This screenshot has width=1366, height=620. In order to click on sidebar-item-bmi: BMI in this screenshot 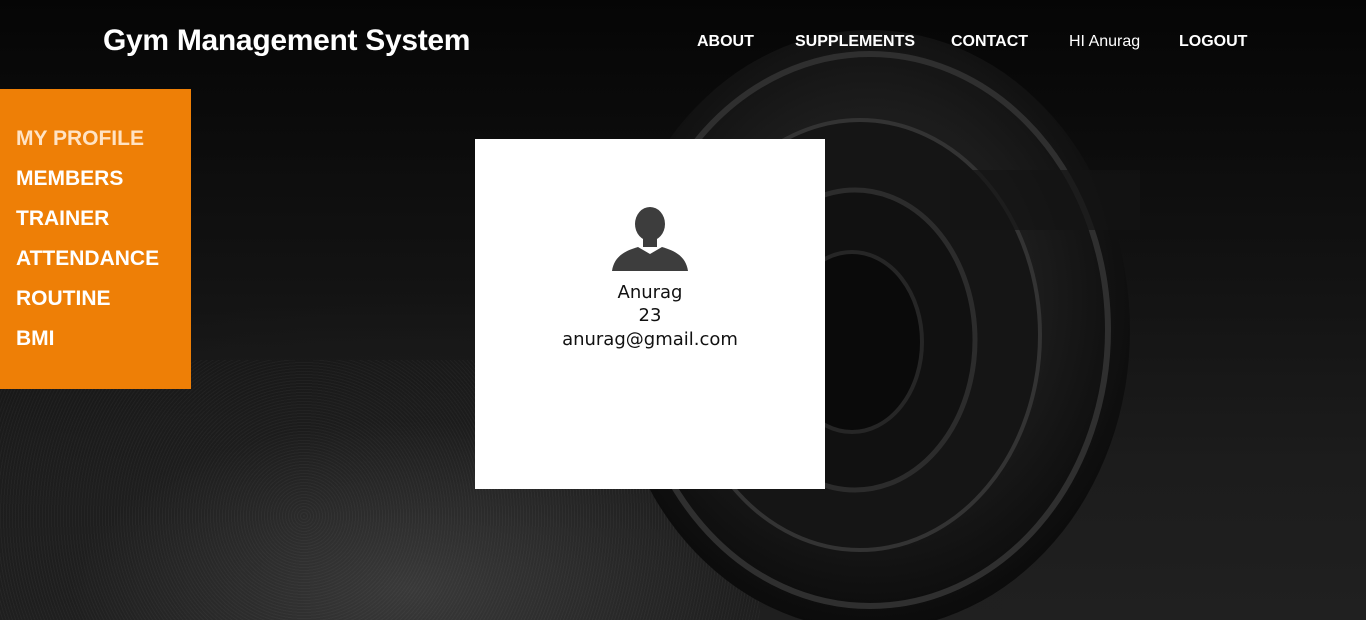, I will do `click(35, 339)`.